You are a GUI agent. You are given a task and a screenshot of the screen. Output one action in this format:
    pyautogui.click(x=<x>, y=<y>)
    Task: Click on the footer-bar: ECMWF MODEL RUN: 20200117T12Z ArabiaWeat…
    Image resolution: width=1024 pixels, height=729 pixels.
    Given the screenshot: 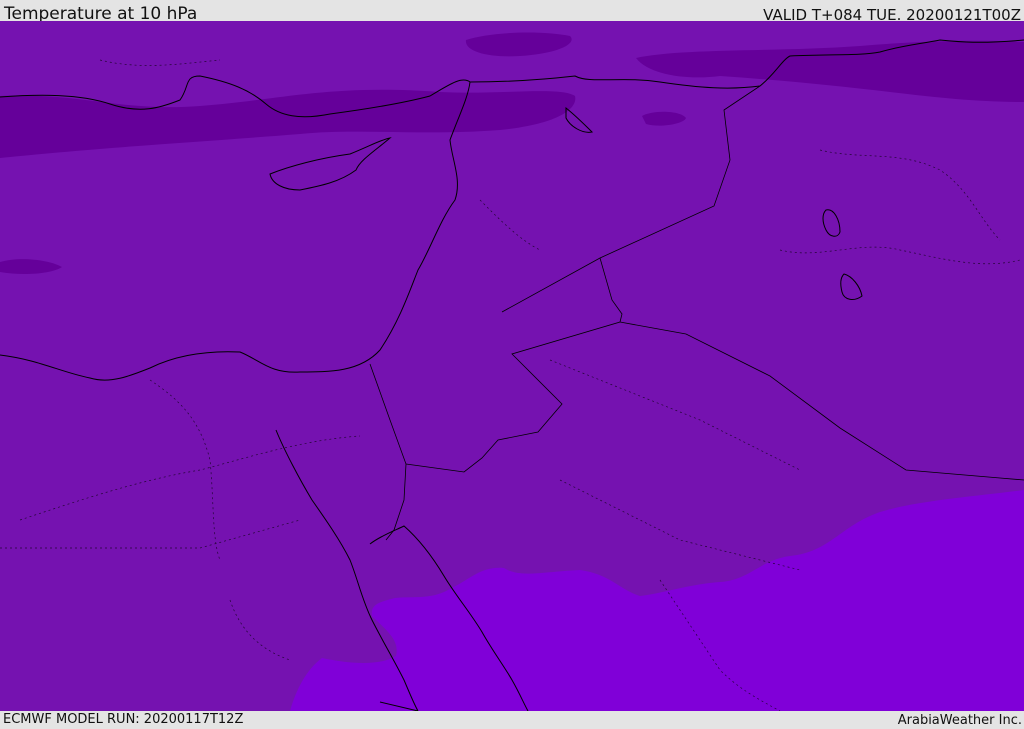 What is the action you would take?
    pyautogui.click(x=512, y=720)
    